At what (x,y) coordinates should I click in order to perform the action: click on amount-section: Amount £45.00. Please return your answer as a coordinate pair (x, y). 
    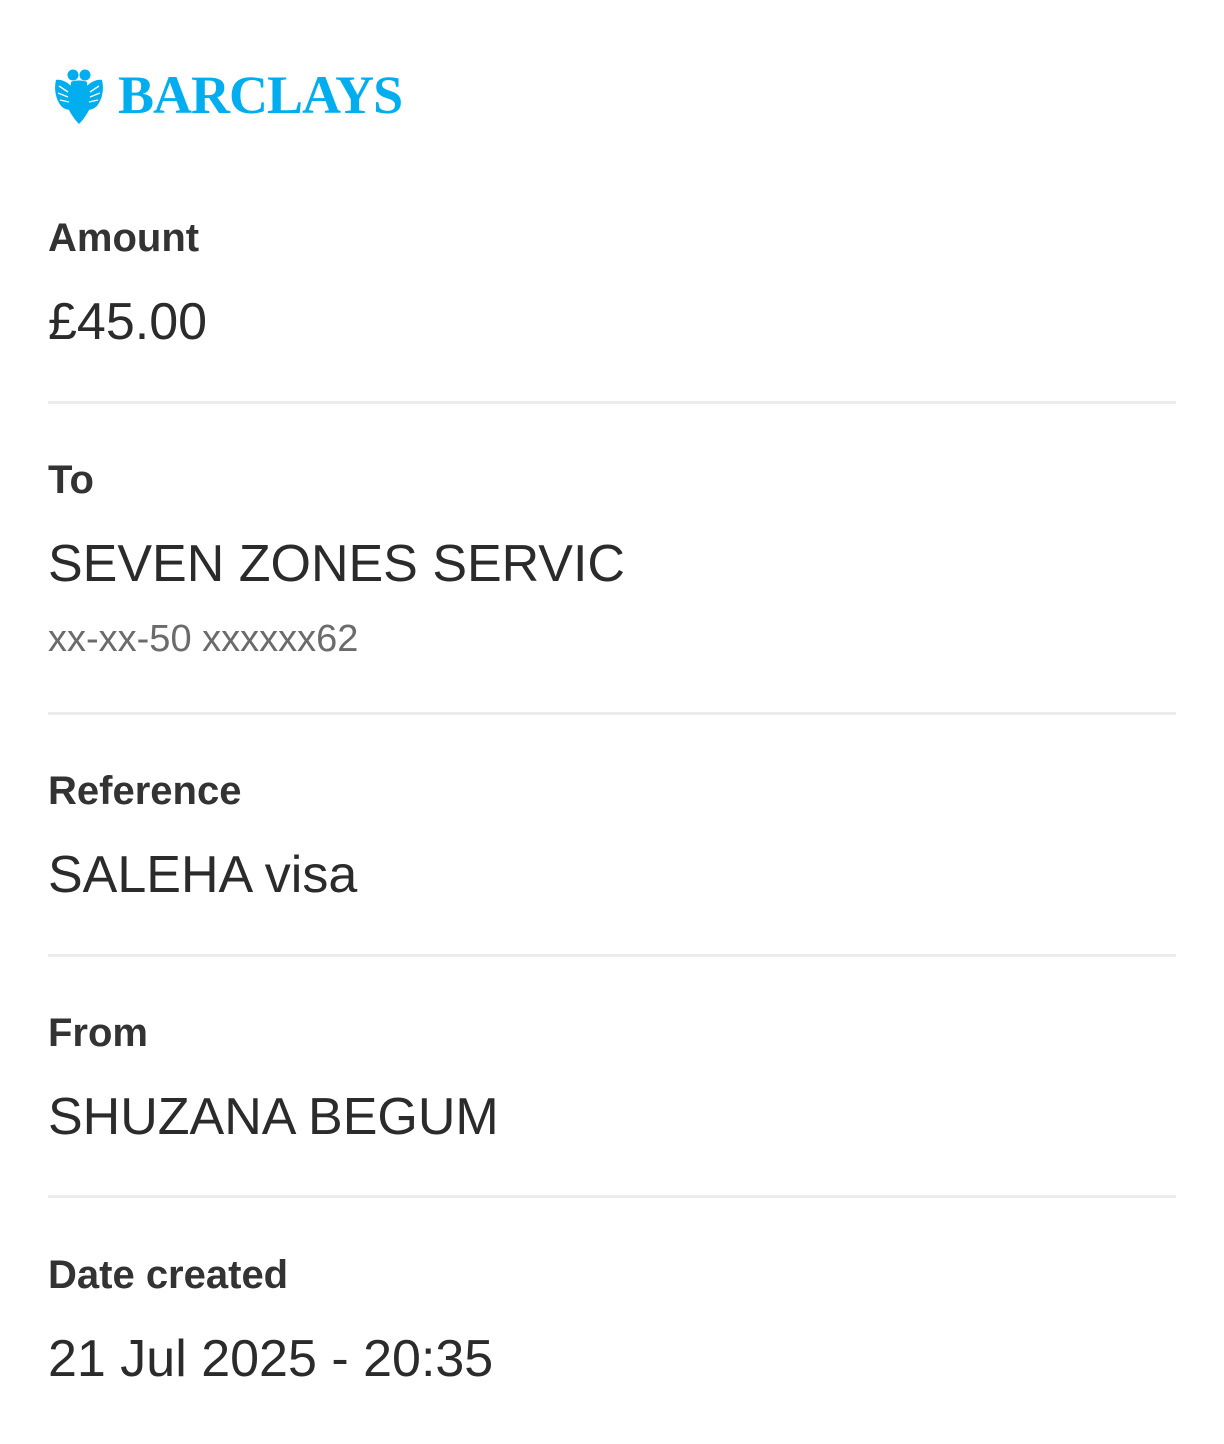
    Looking at the image, I should click on (612, 284).